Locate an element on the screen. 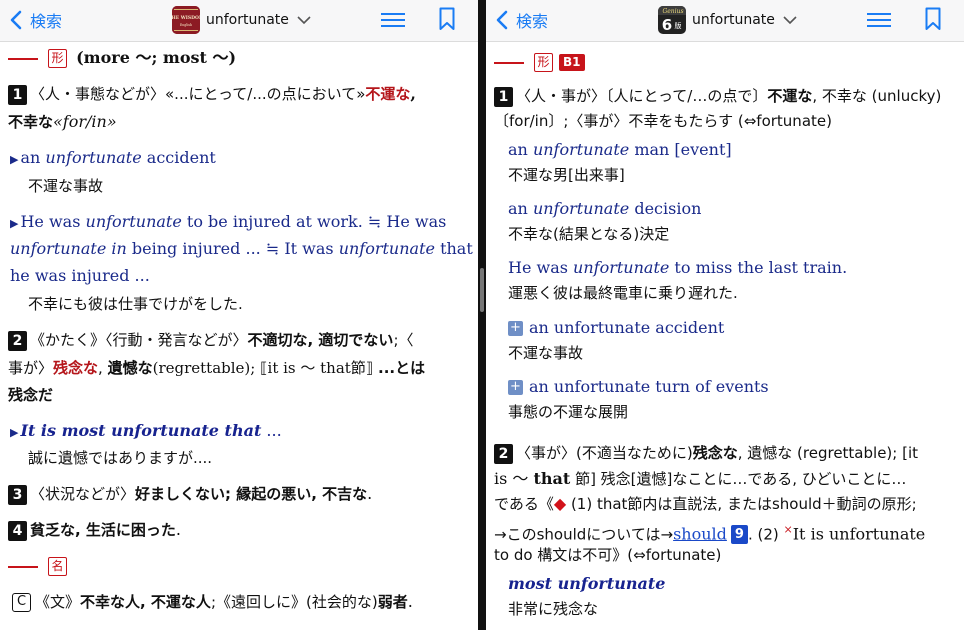  sense-keyword: 不適切な, 適切でない is located at coordinates (320, 340).